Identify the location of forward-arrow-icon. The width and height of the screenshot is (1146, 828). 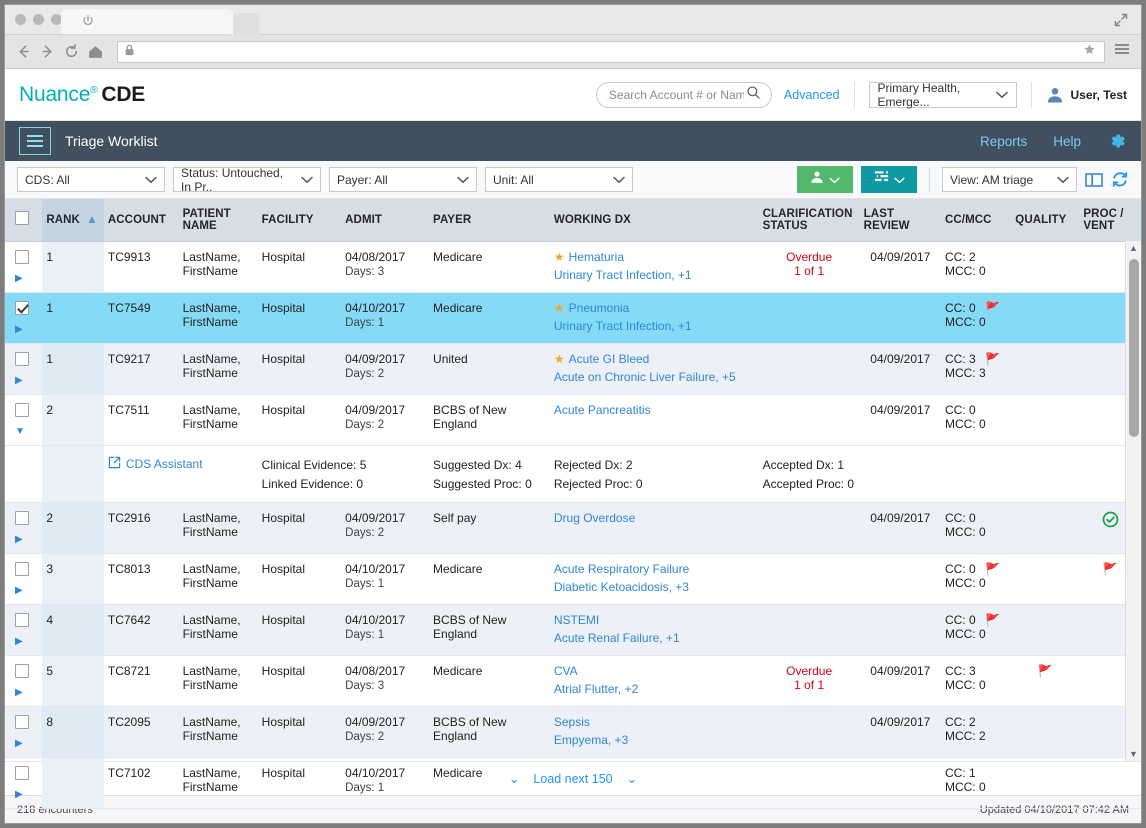
(47, 51).